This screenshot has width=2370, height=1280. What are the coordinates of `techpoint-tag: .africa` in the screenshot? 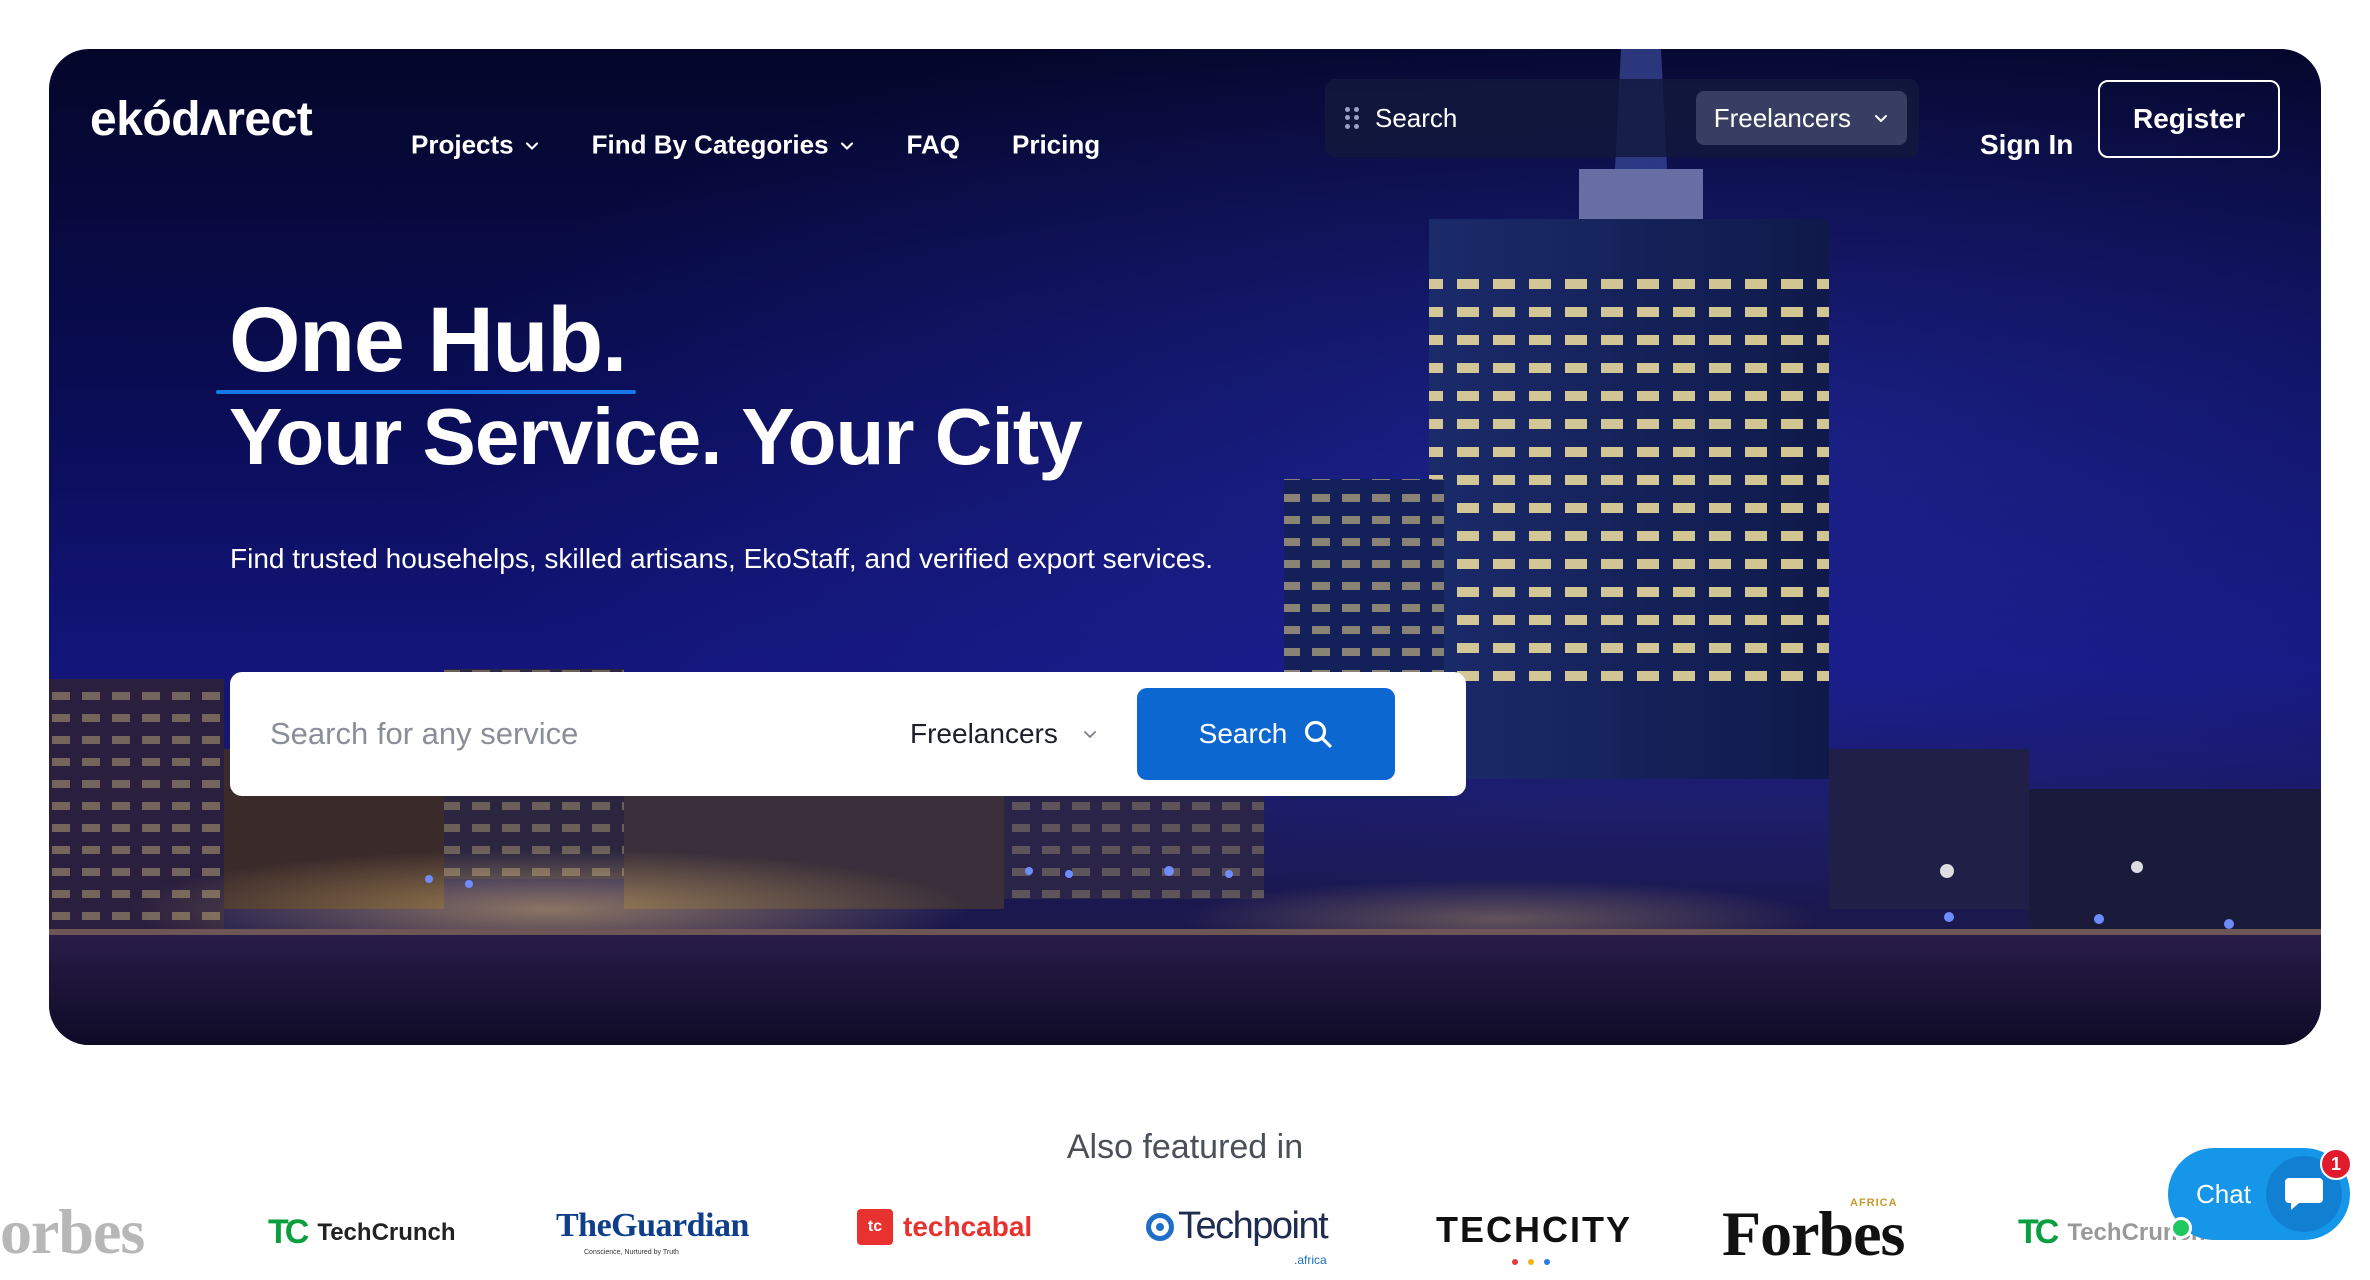 It's located at (1310, 1260).